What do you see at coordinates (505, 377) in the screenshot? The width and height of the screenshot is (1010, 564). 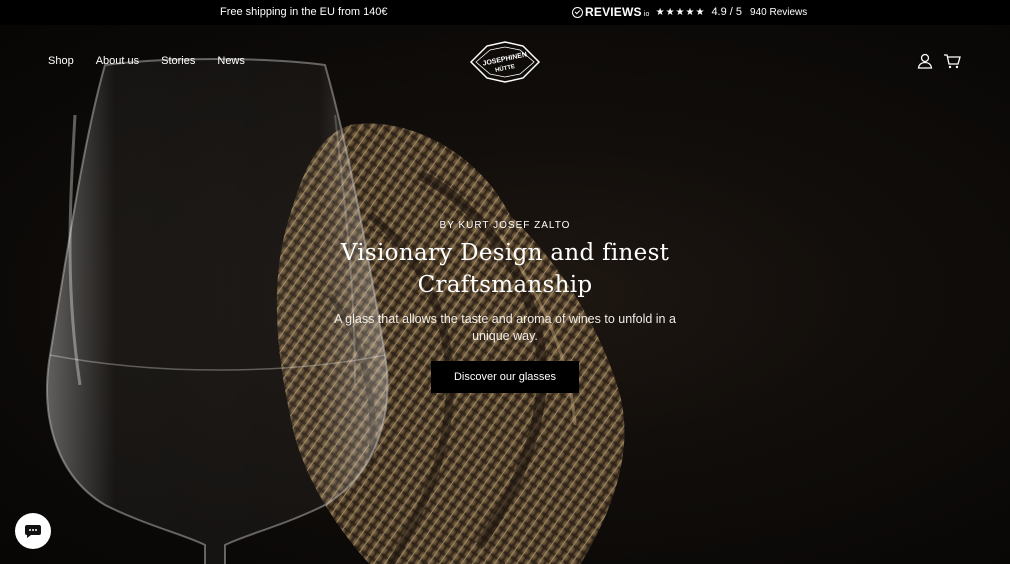 I see `discover-glasses-button: Discover our glasses` at bounding box center [505, 377].